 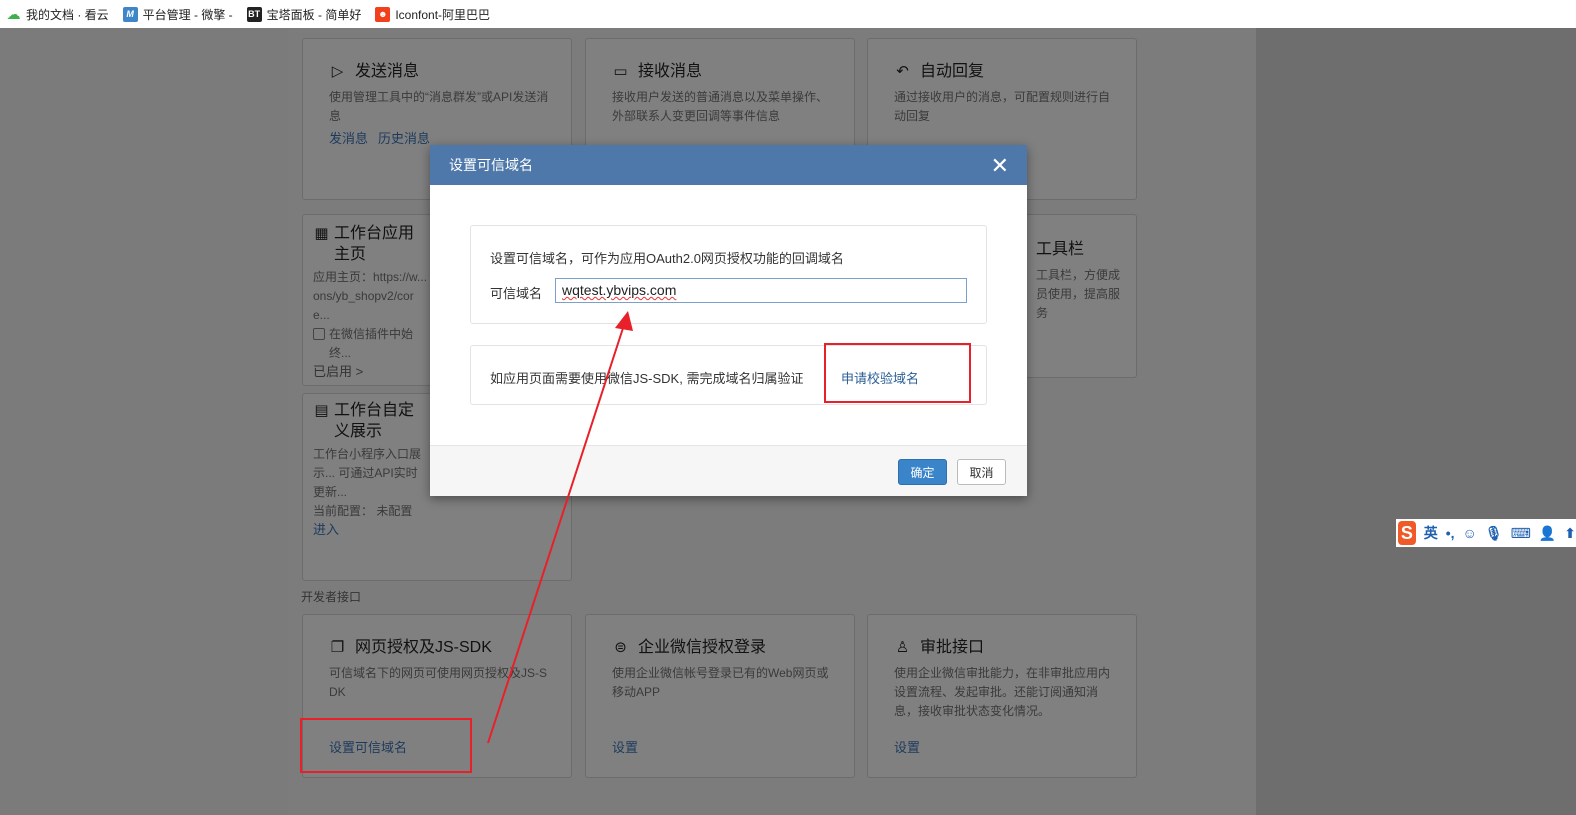 I want to click on copy-icon: ❐, so click(x=337, y=647).